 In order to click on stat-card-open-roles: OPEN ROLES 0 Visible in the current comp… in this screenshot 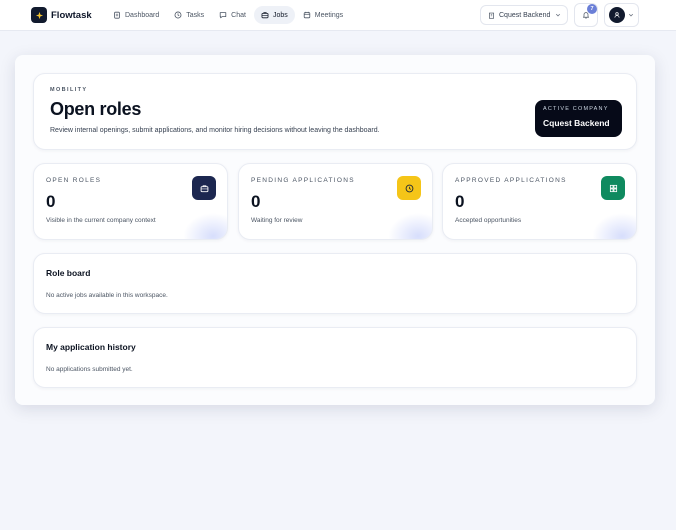, I will do `click(130, 201)`.